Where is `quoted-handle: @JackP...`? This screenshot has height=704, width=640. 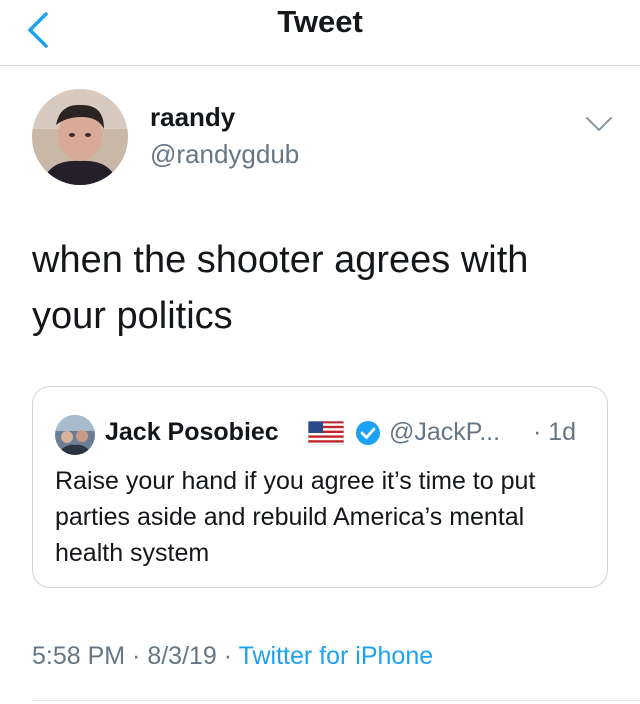 quoted-handle: @JackP... is located at coordinates (445, 432).